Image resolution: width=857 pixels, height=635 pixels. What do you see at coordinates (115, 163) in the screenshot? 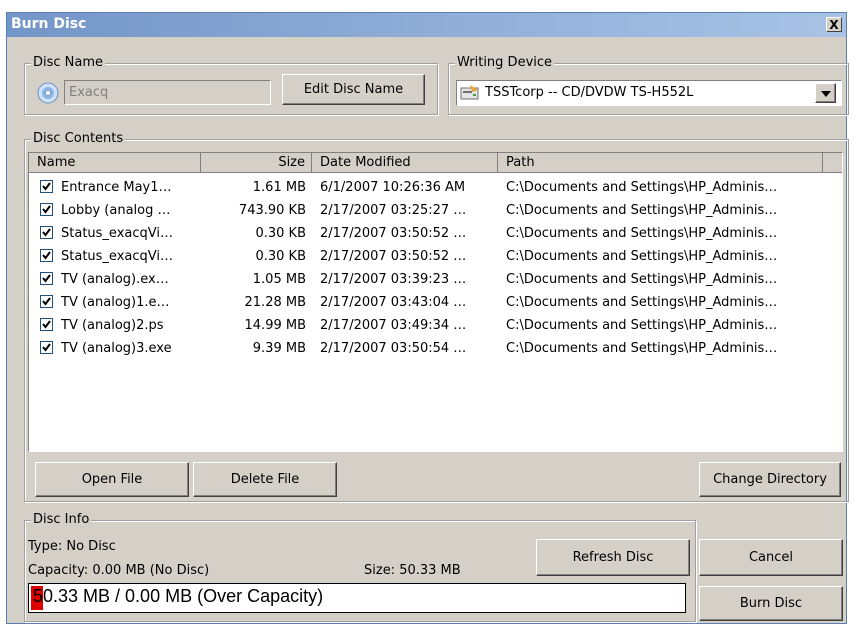
I see `column-header-name: Name` at bounding box center [115, 163].